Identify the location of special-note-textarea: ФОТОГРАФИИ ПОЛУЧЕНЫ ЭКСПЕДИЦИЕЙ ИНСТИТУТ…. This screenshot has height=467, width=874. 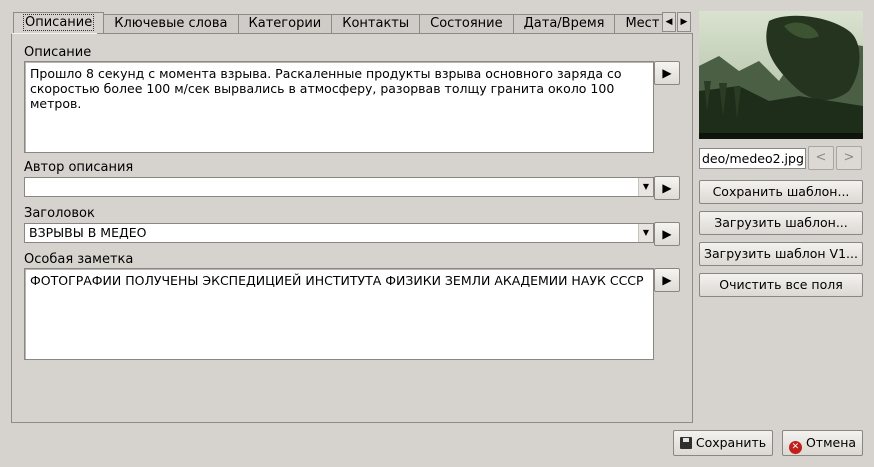
(339, 314).